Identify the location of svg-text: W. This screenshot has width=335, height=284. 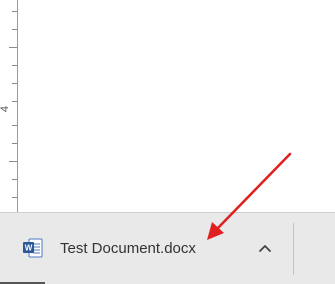
(29, 248).